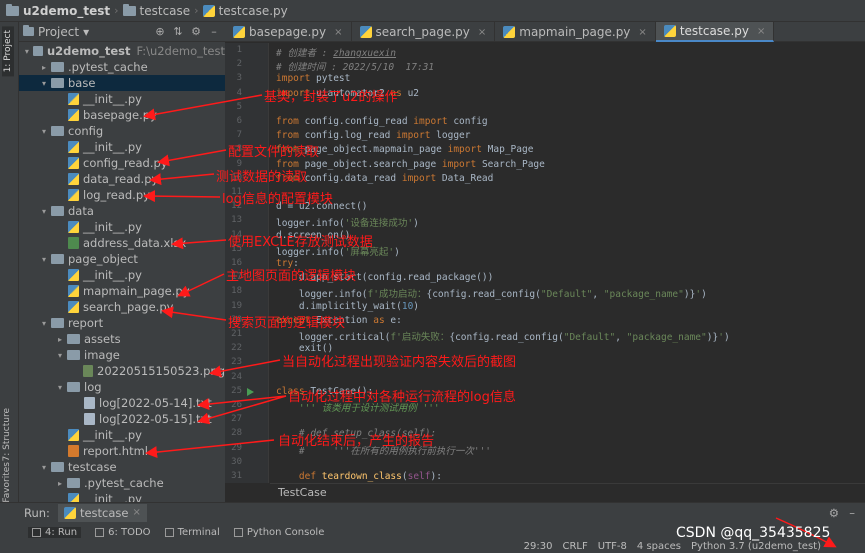  I want to click on tool-window-button: 4: Run, so click(55, 532).